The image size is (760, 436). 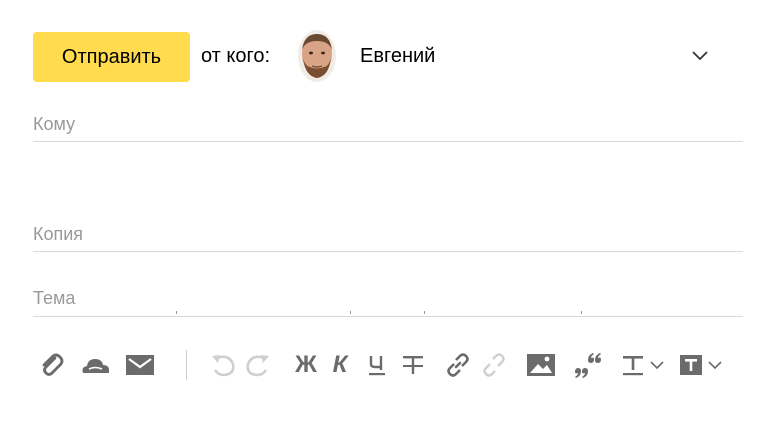 I want to click on undo-icon, so click(x=223, y=366).